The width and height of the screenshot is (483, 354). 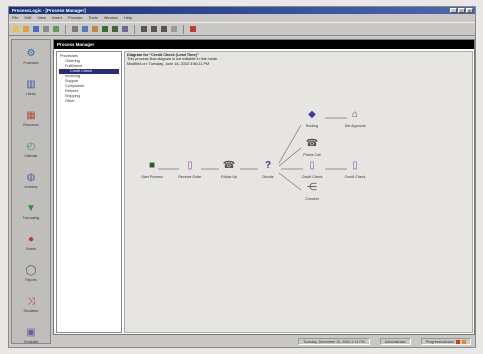 What do you see at coordinates (31, 217) in the screenshot?
I see `sidebar-item-label: Forecasting` at bounding box center [31, 217].